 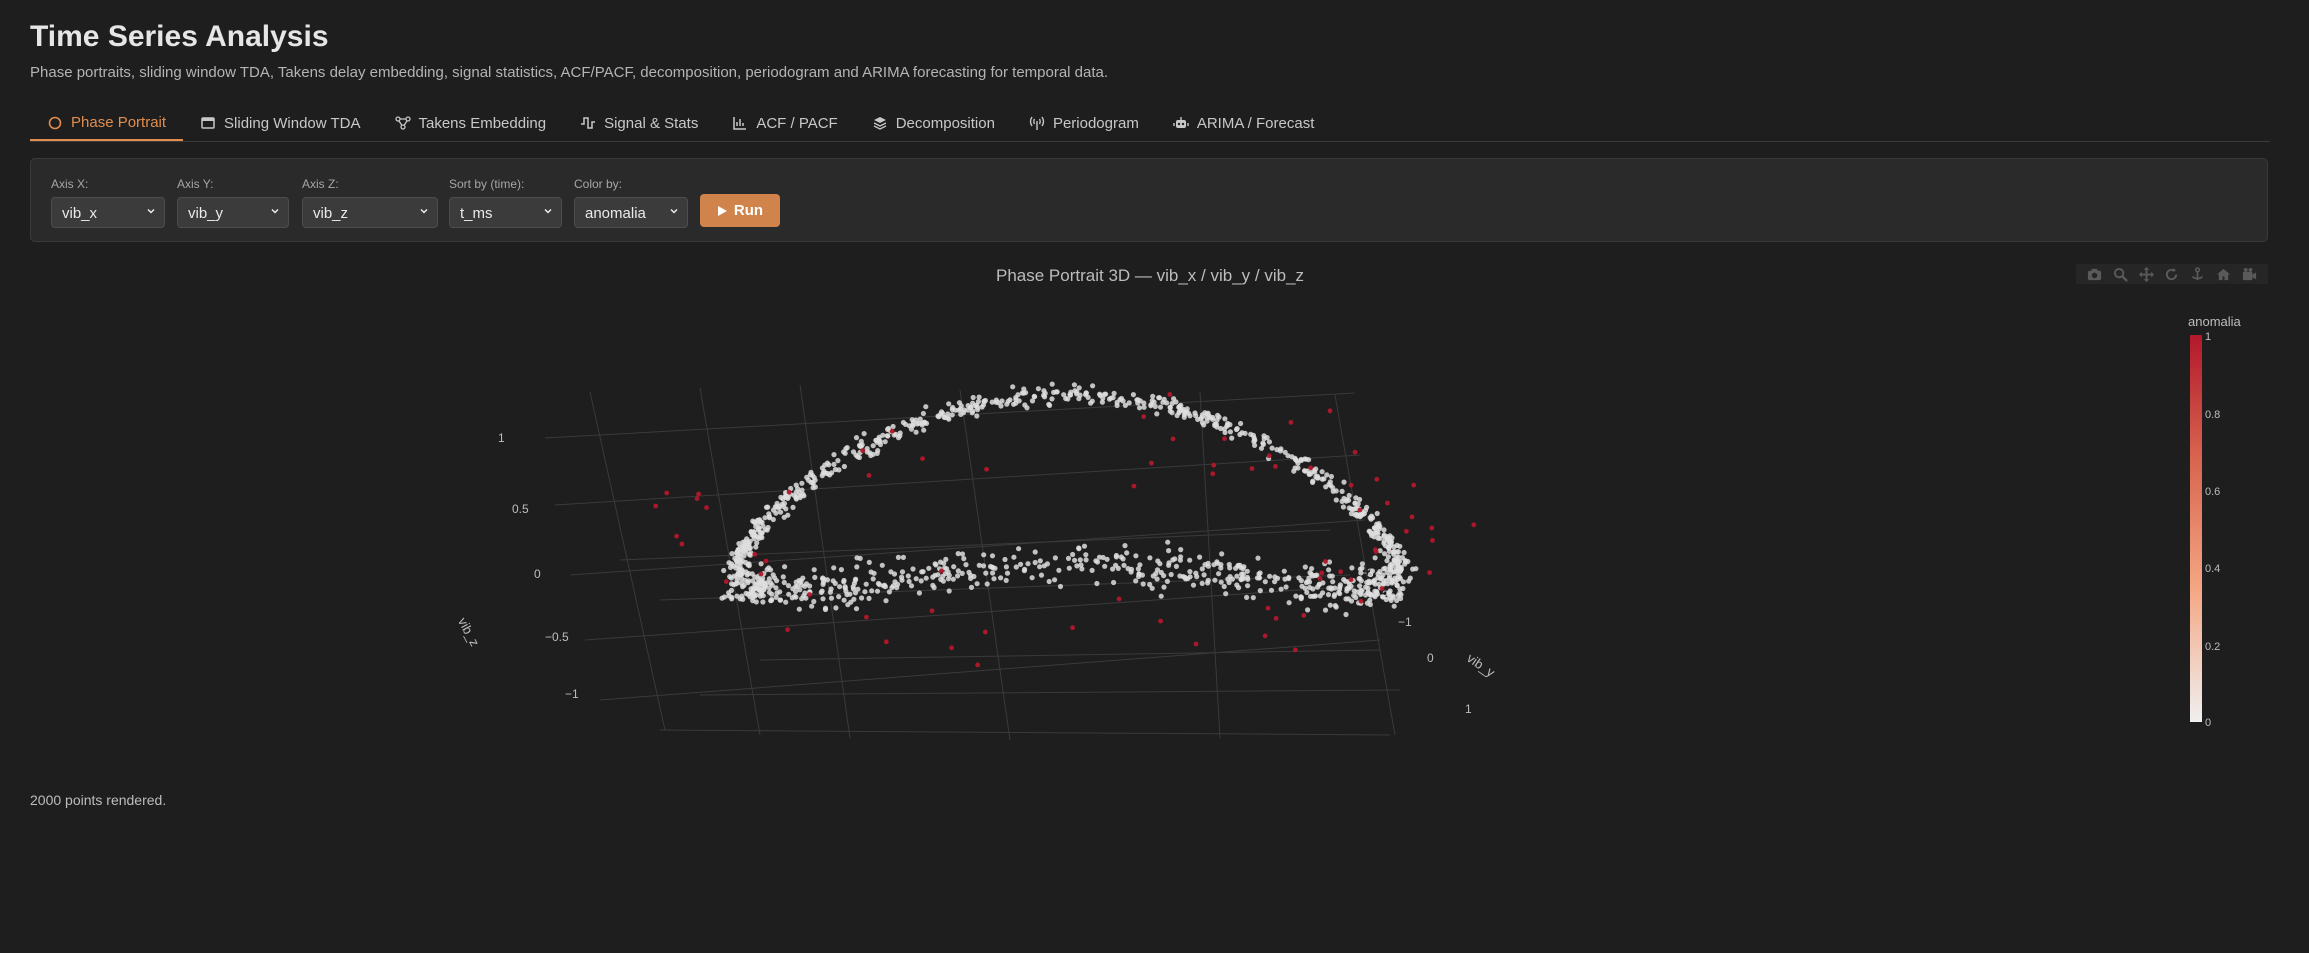 I want to click on y-tick-label: 0, so click(x=1430, y=658).